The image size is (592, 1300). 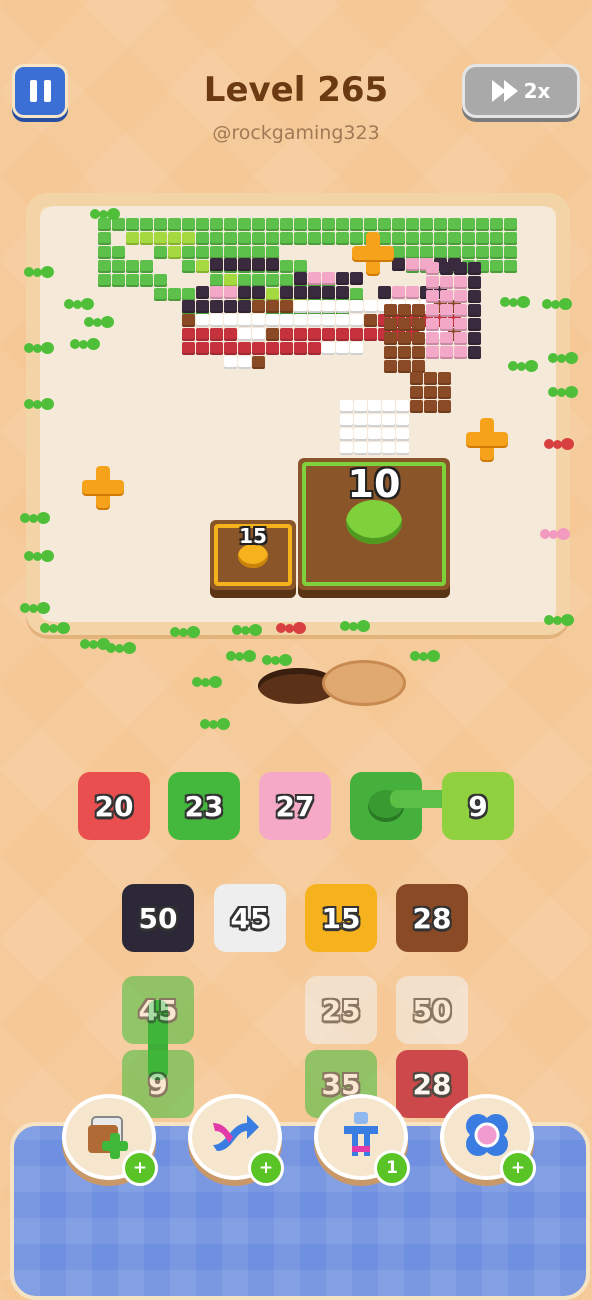 What do you see at coordinates (374, 524) in the screenshot?
I see `ant-crate-large: 10` at bounding box center [374, 524].